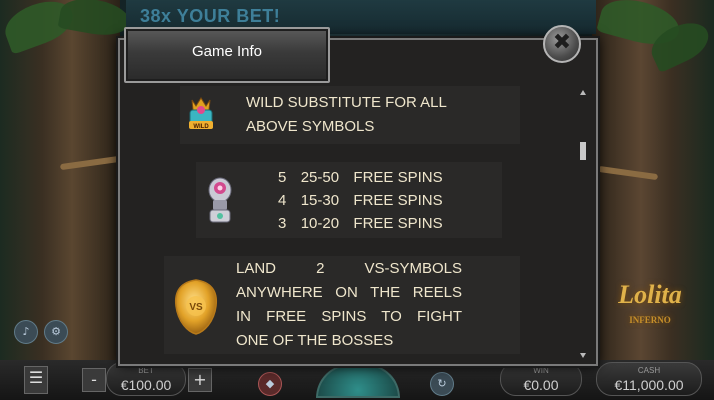 The image size is (714, 400). What do you see at coordinates (201, 127) in the screenshot?
I see `svg-text: WILD` at bounding box center [201, 127].